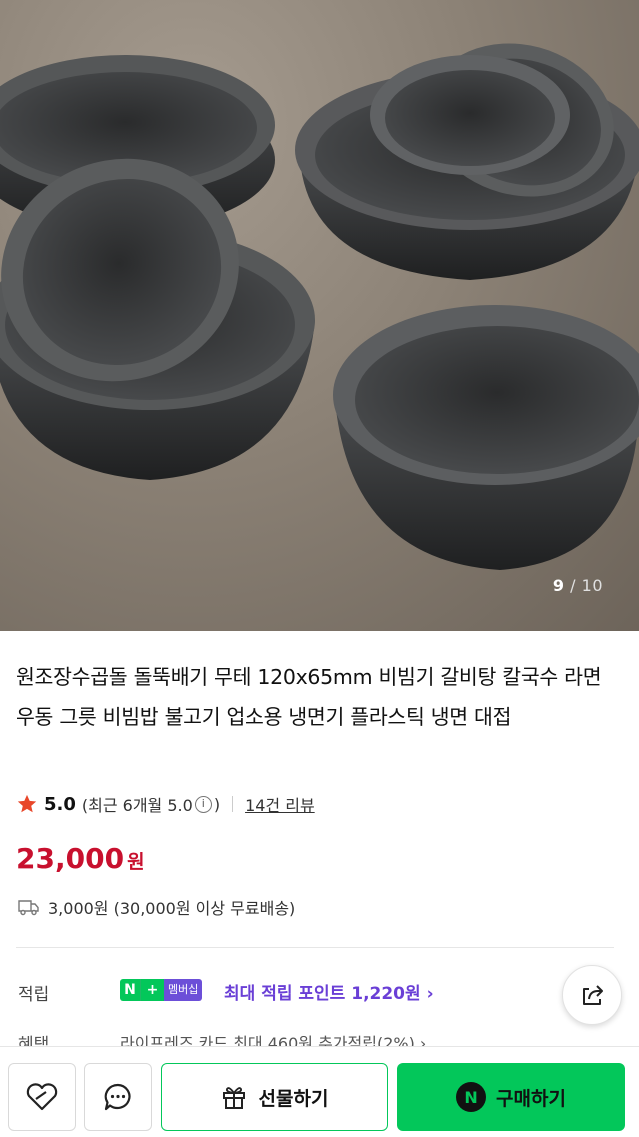 The height and width of the screenshot is (1137, 639). What do you see at coordinates (315, 947) in the screenshot?
I see `section-divider` at bounding box center [315, 947].